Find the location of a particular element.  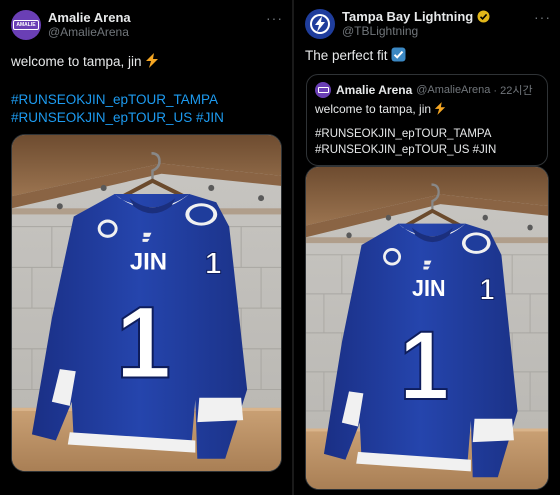

tweet-text-line: The perfect fit is located at coordinates (355, 55).